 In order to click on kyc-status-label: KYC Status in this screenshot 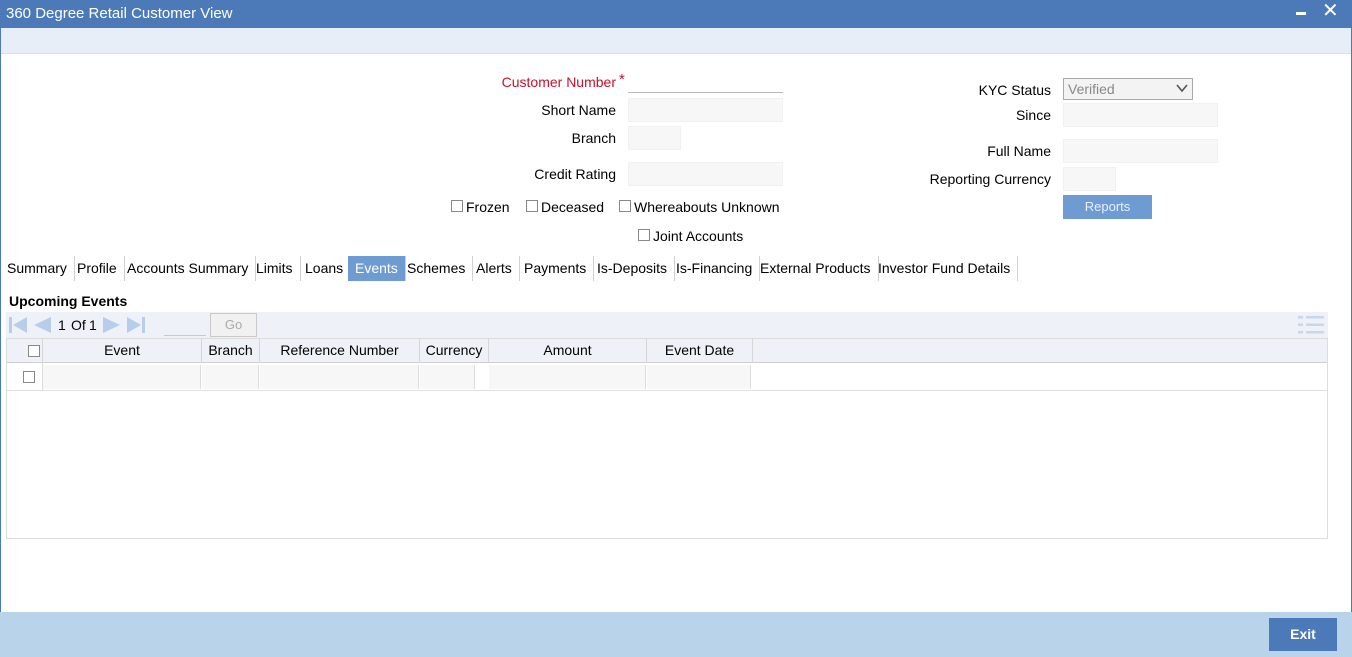, I will do `click(1014, 90)`.